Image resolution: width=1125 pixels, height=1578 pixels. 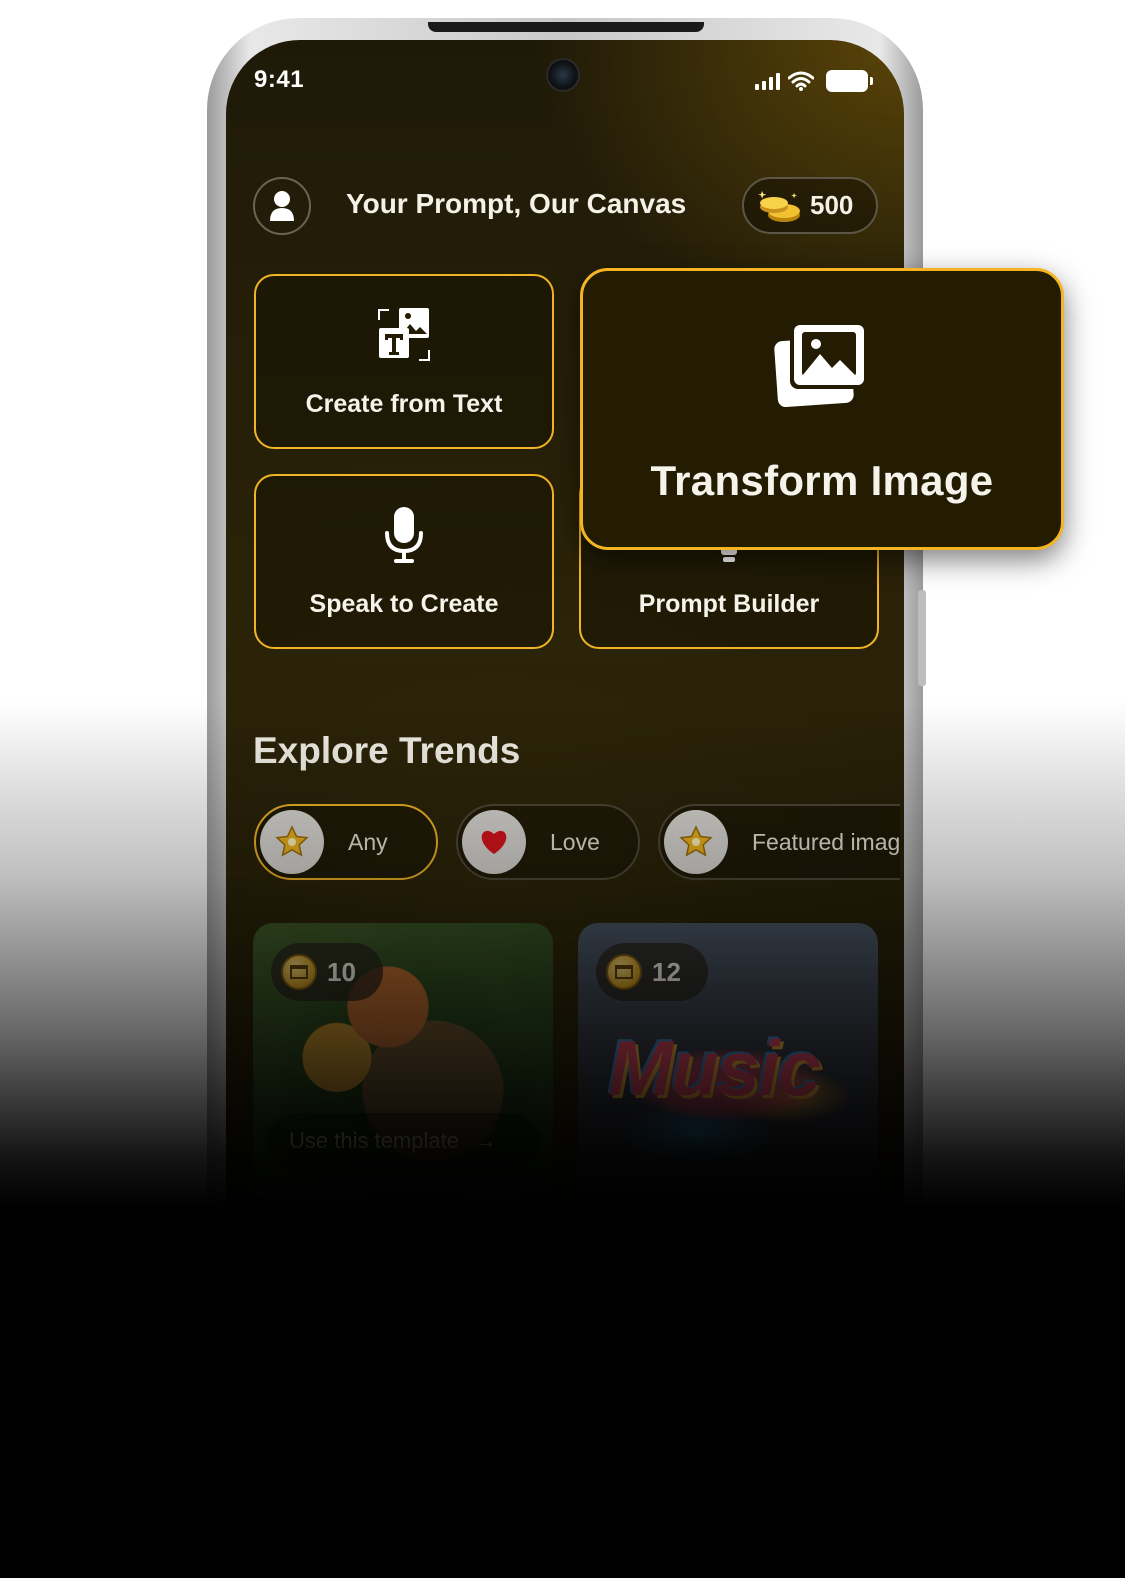 I want to click on text-to-image-icon, so click(x=404, y=334).